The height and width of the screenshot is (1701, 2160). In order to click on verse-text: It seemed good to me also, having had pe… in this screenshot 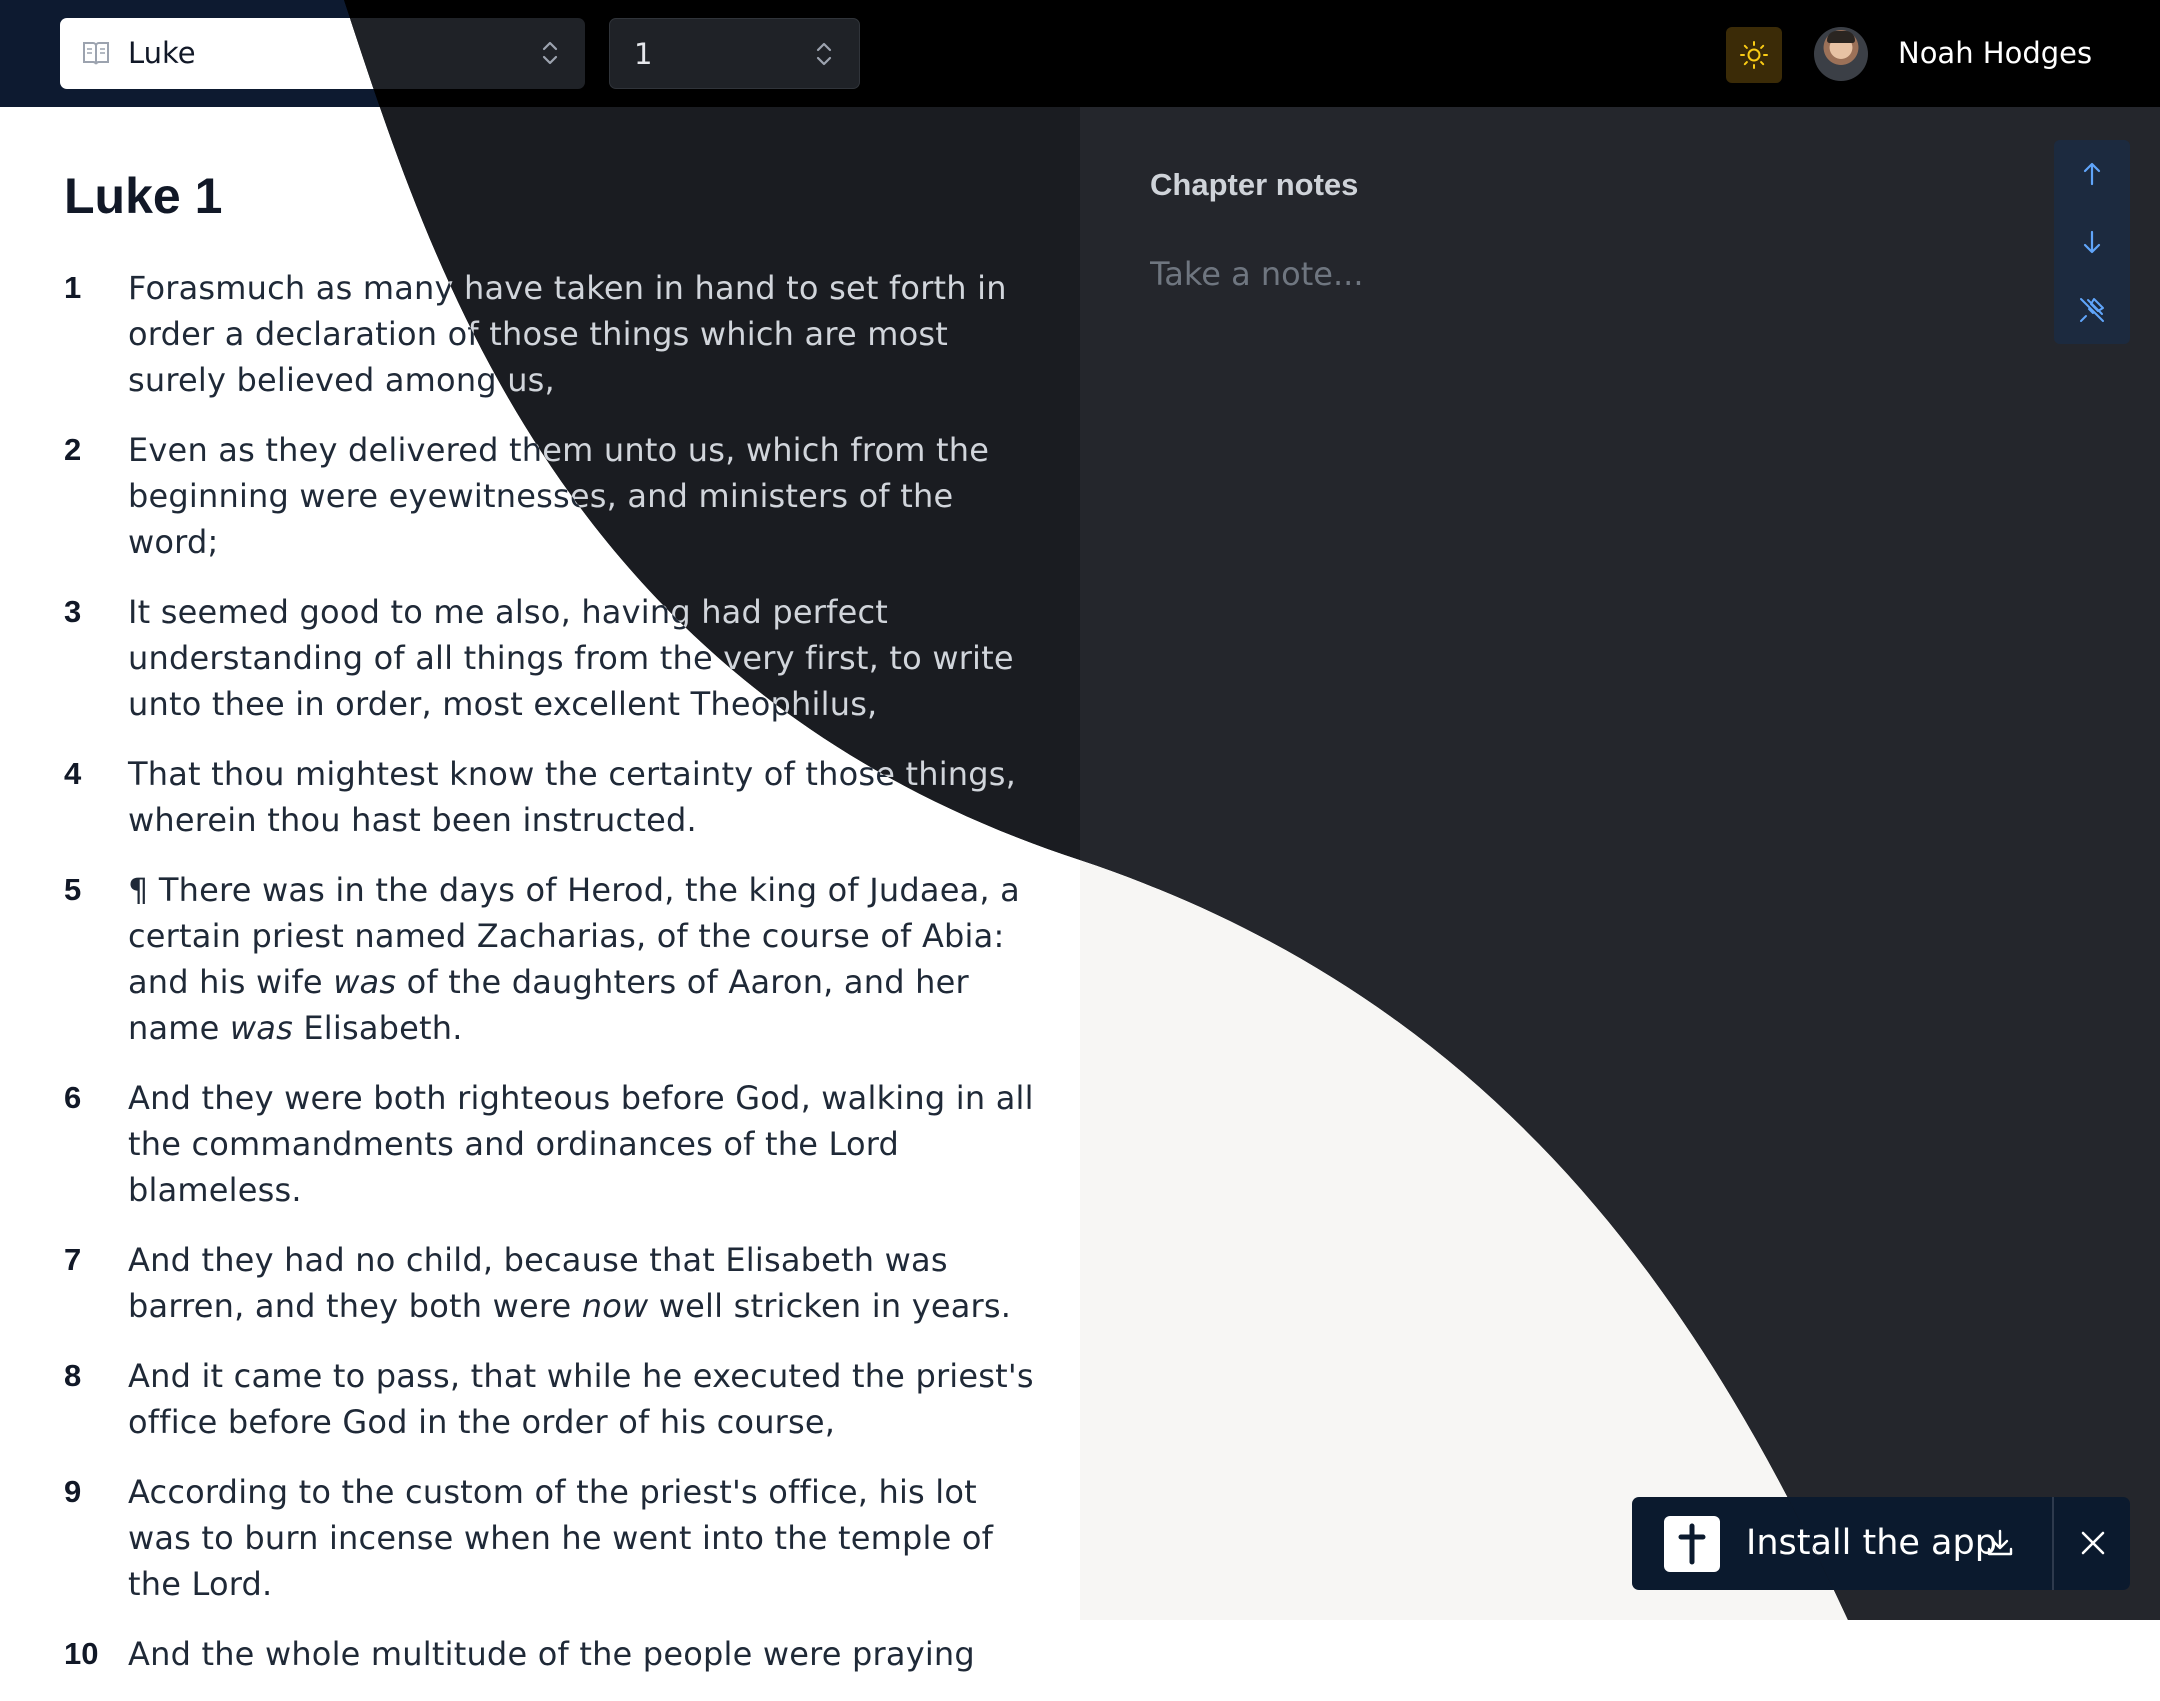, I will do `click(571, 658)`.